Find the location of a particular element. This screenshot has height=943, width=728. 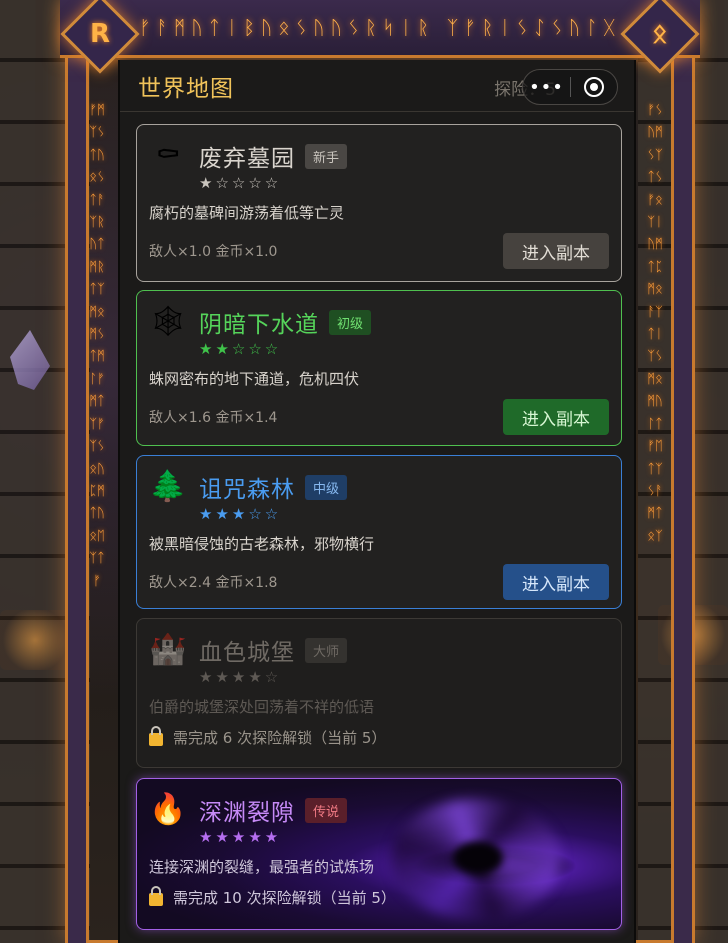

top-rune-row: ᚠᚨᛗᚢᛏᛁᛒᚢᛟᛊᚢᚢᛊᚱᛋᛁᚱ ᛉᚠᚱᛁᛊᛇᛊᚢᛚᚷ is located at coordinates (380, 27).